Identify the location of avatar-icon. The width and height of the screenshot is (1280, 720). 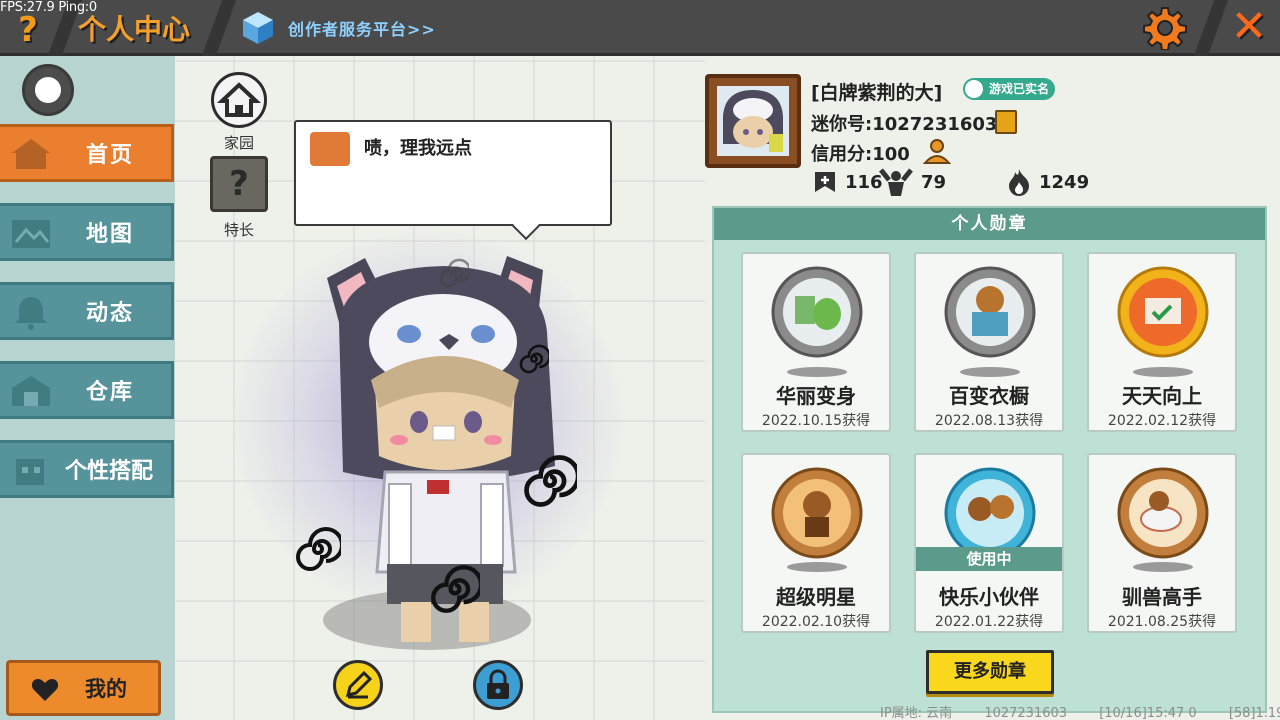
(753, 121).